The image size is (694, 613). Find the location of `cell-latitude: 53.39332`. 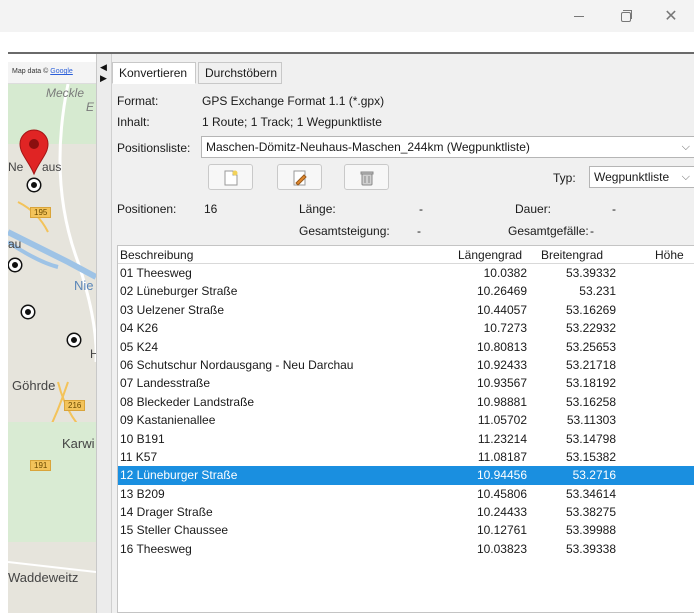

cell-latitude: 53.39332 is located at coordinates (590, 273).